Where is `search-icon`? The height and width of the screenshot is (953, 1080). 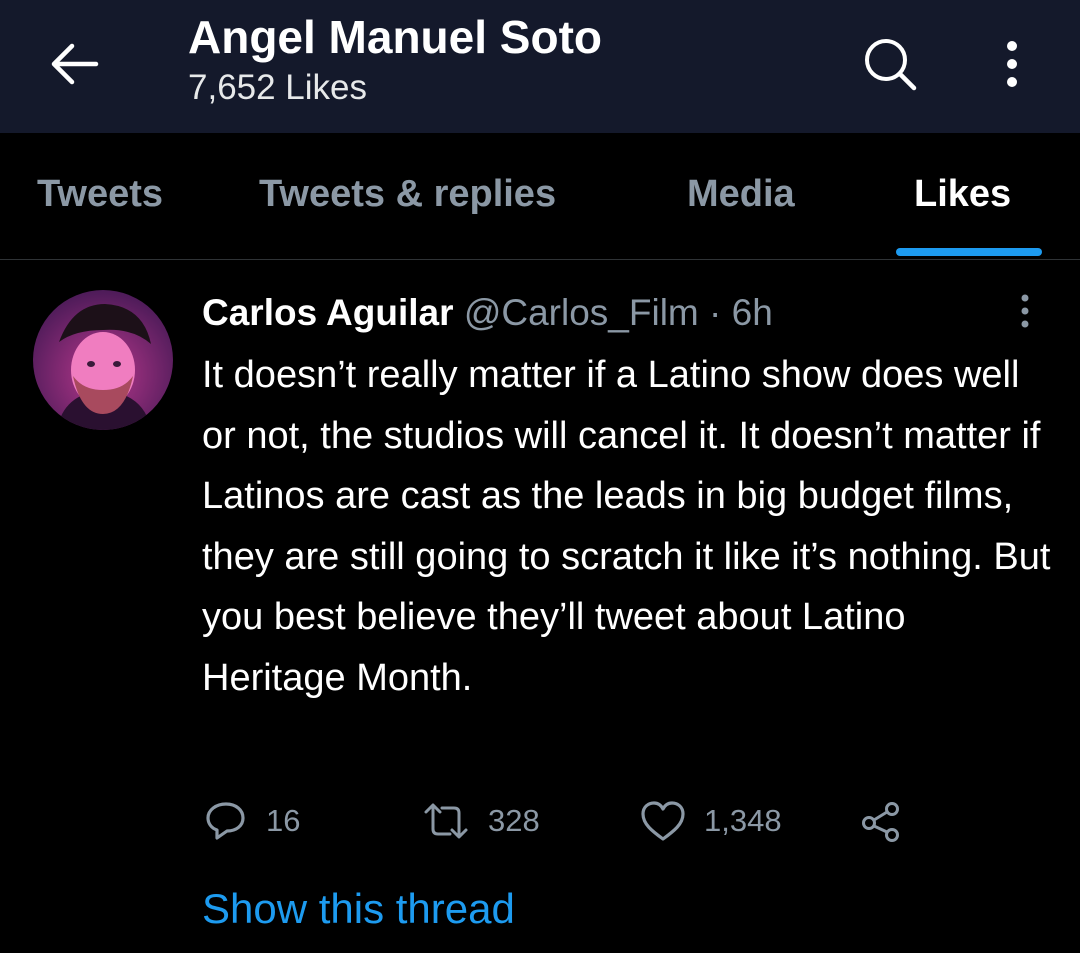 search-icon is located at coordinates (891, 65).